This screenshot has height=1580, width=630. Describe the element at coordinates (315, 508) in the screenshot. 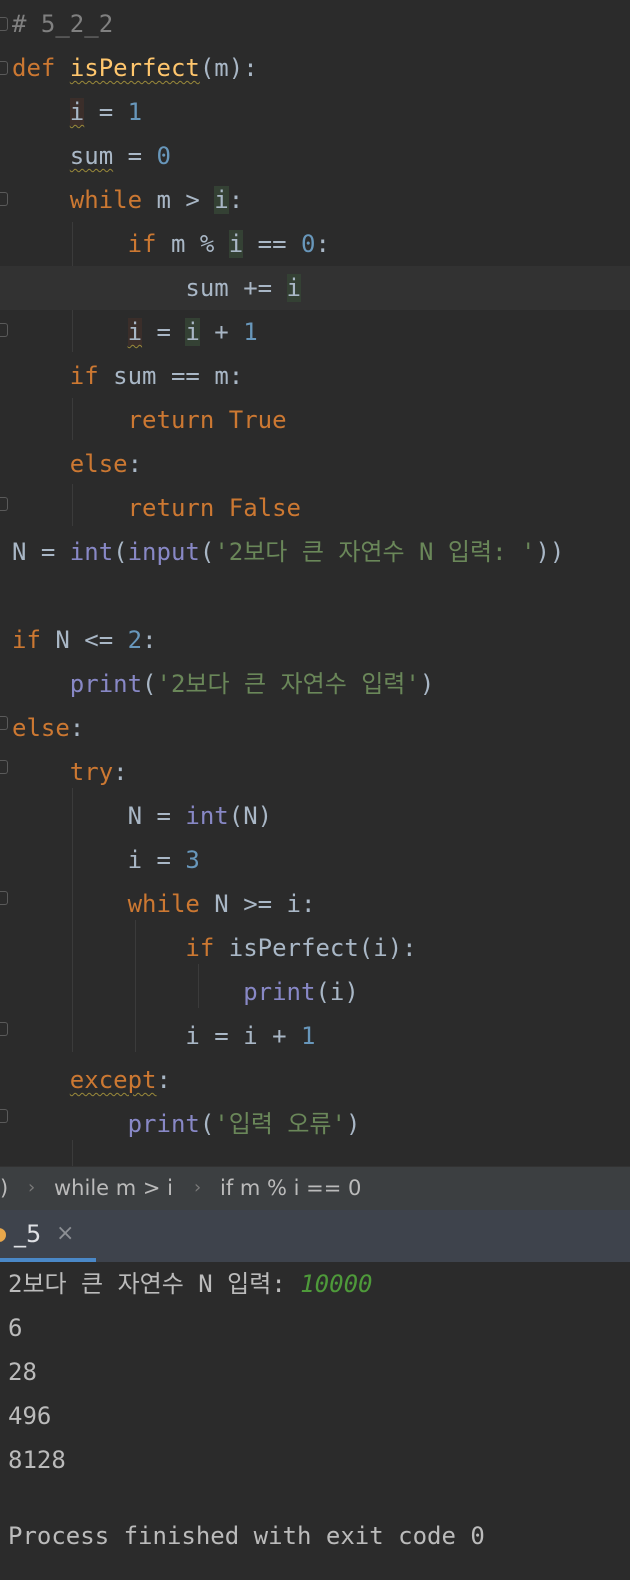

I see `code-line: return False` at that location.